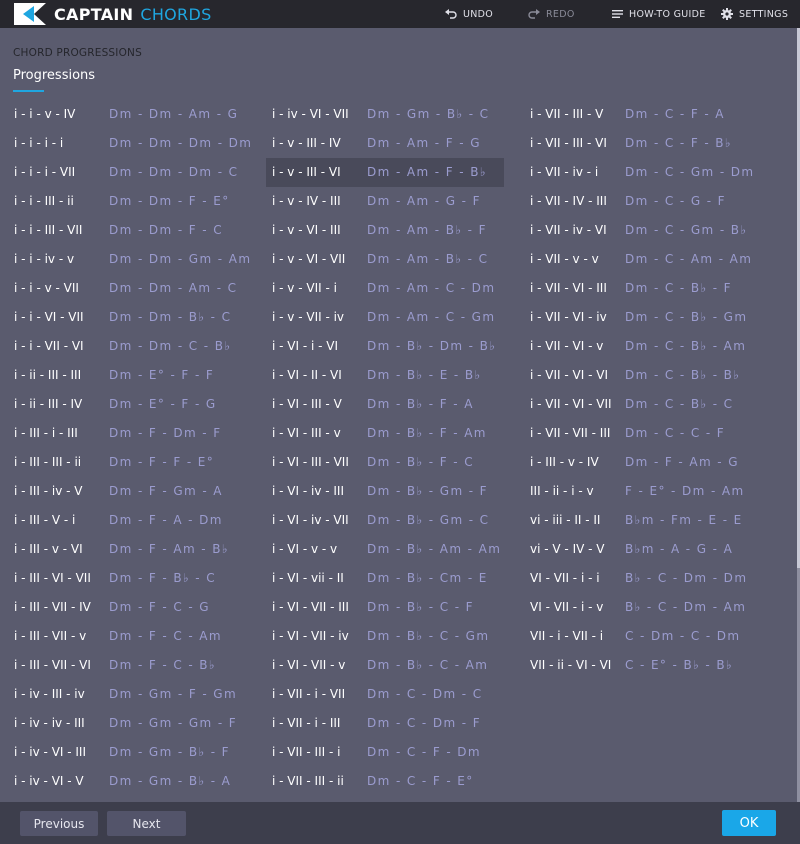 The height and width of the screenshot is (844, 800). What do you see at coordinates (424, 375) in the screenshot?
I see `progression-chords: Dm - B♭ - E - B♭` at bounding box center [424, 375].